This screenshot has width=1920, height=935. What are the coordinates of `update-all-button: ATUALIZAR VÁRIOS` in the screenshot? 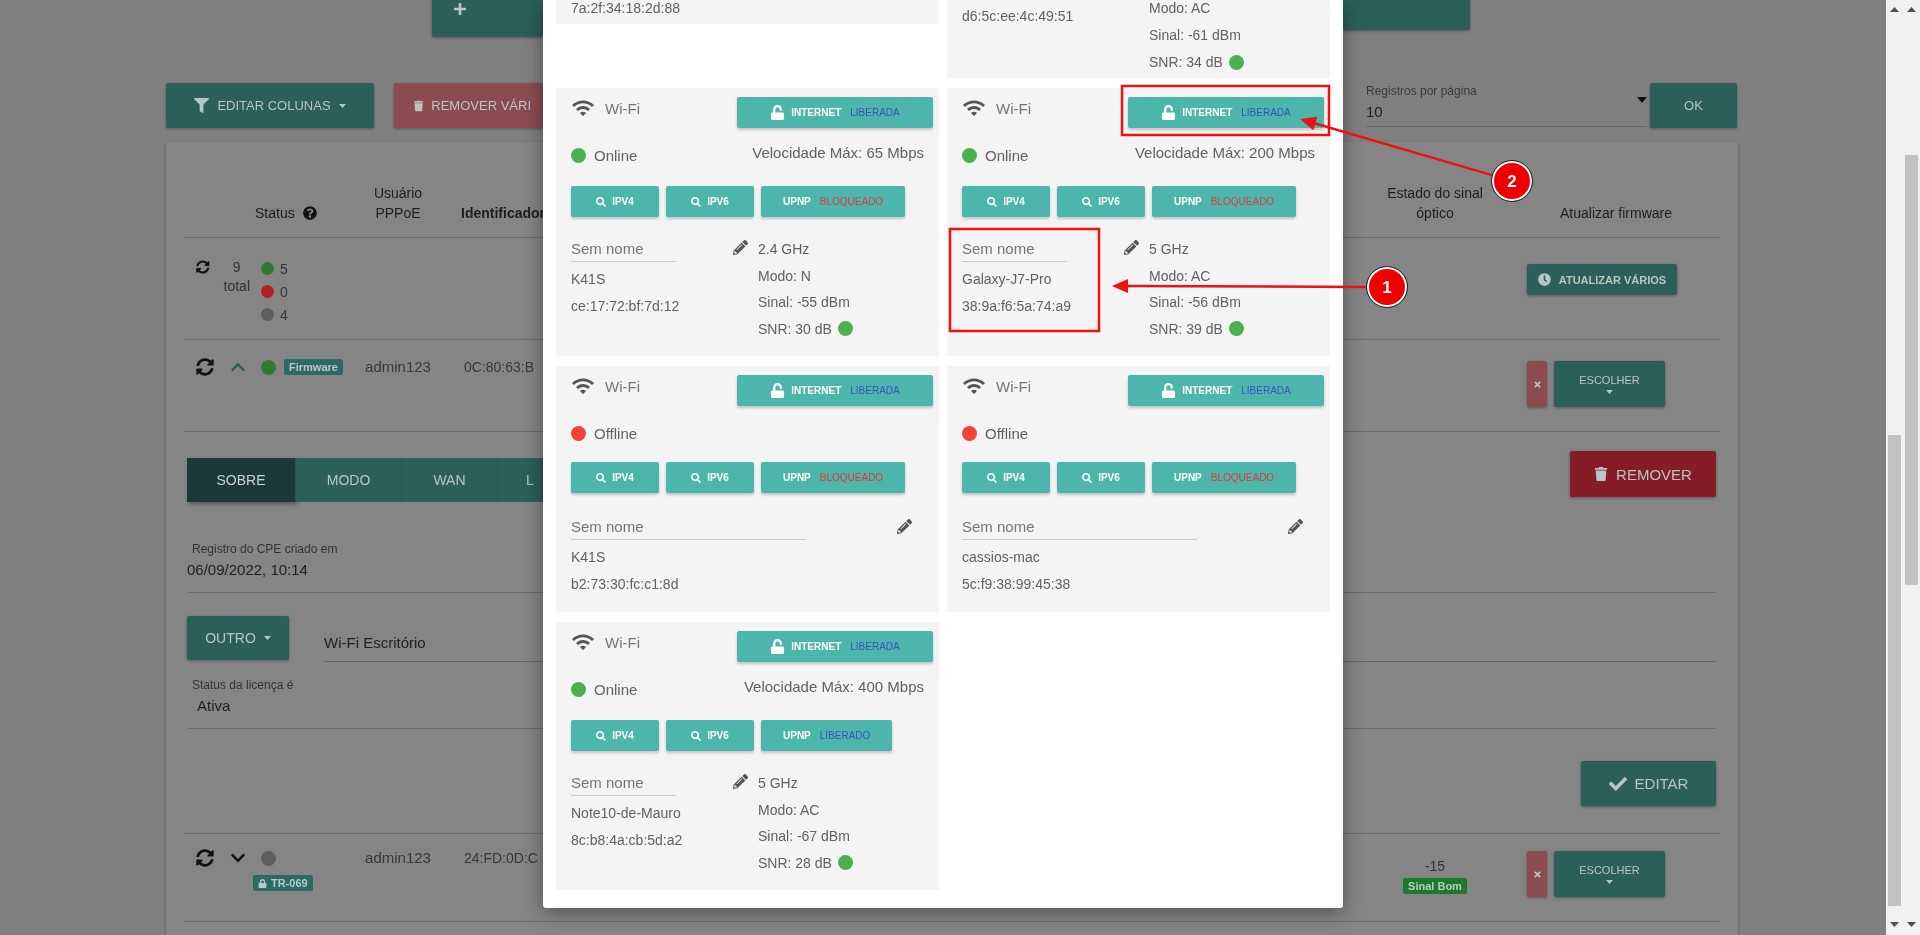 It's located at (1602, 279).